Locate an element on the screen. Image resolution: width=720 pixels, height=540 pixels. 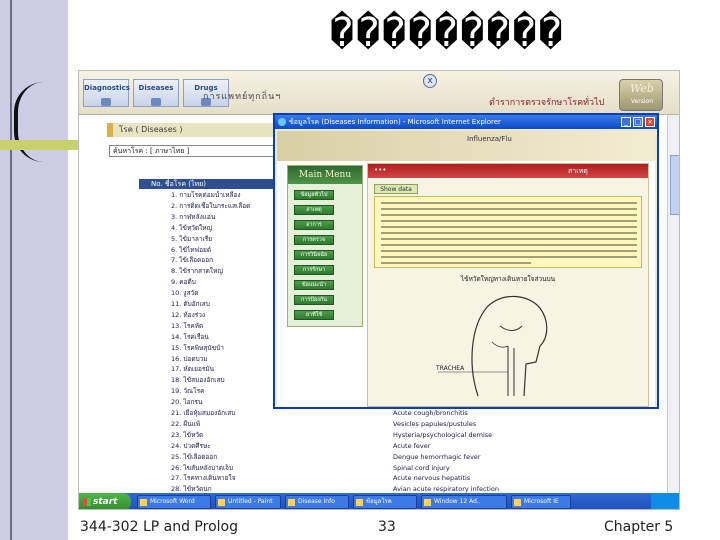
taskbar-item: ข้อมูลโรค is located at coordinates (385, 502).